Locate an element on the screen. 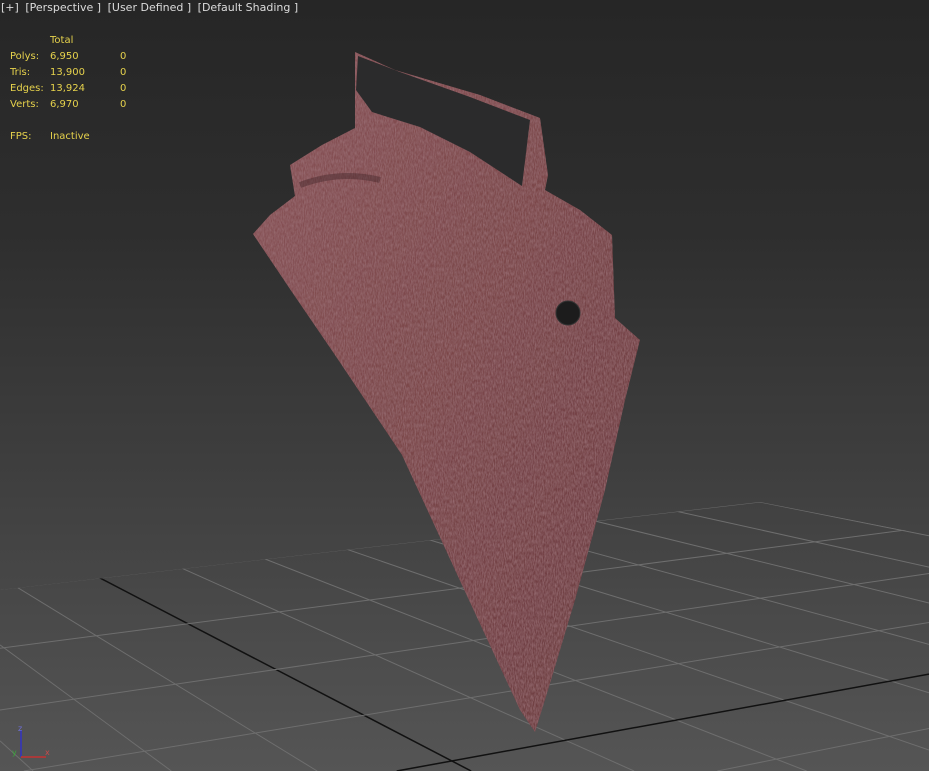  stats-row-fps: FPS: Inactive is located at coordinates (68, 137).